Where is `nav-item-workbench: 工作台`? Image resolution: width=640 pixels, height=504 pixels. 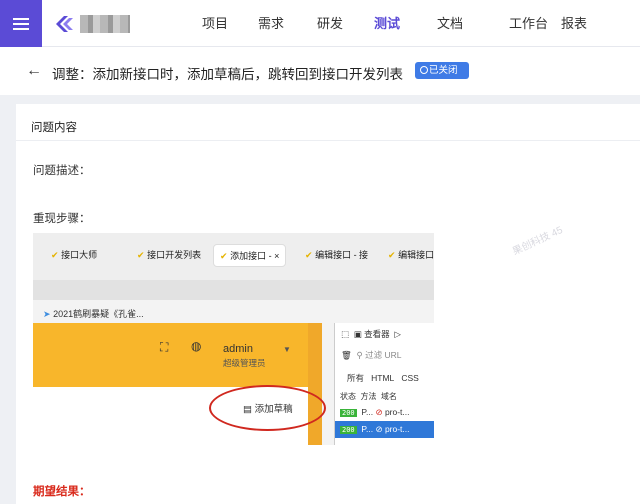
nav-item-workbench: 工作台 is located at coordinates (509, 23).